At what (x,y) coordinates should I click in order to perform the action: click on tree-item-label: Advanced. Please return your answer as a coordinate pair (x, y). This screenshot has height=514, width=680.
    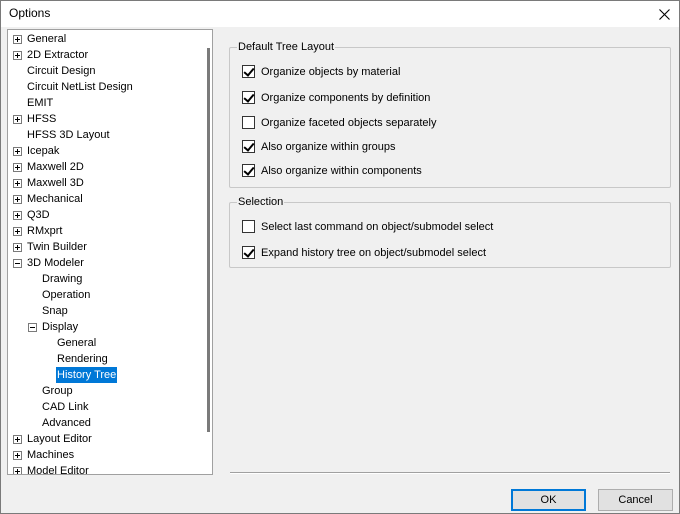
    Looking at the image, I should click on (66, 423).